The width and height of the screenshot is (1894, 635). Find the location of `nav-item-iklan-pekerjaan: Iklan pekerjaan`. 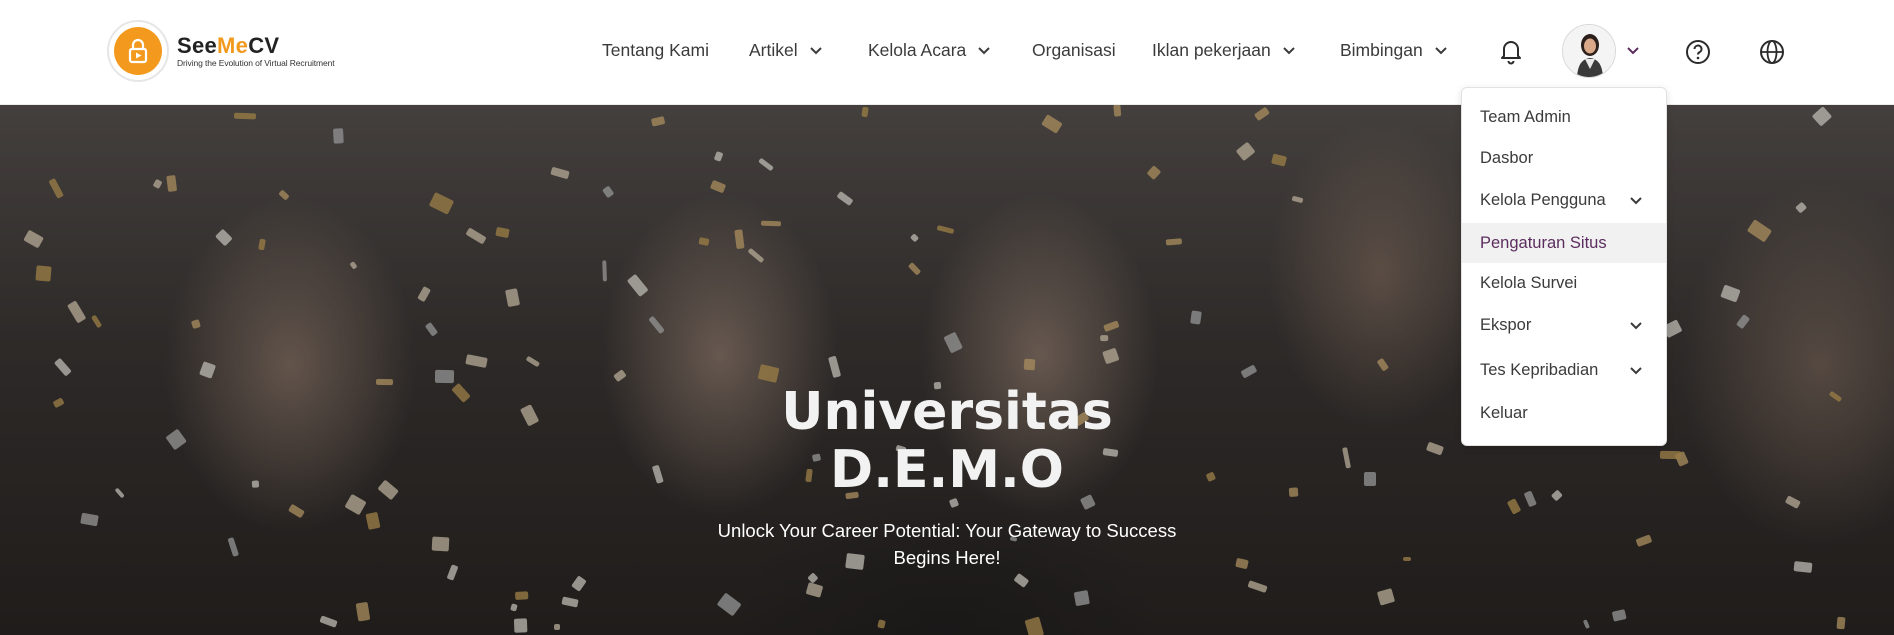

nav-item-iklan-pekerjaan: Iklan pekerjaan is located at coordinates (1224, 50).